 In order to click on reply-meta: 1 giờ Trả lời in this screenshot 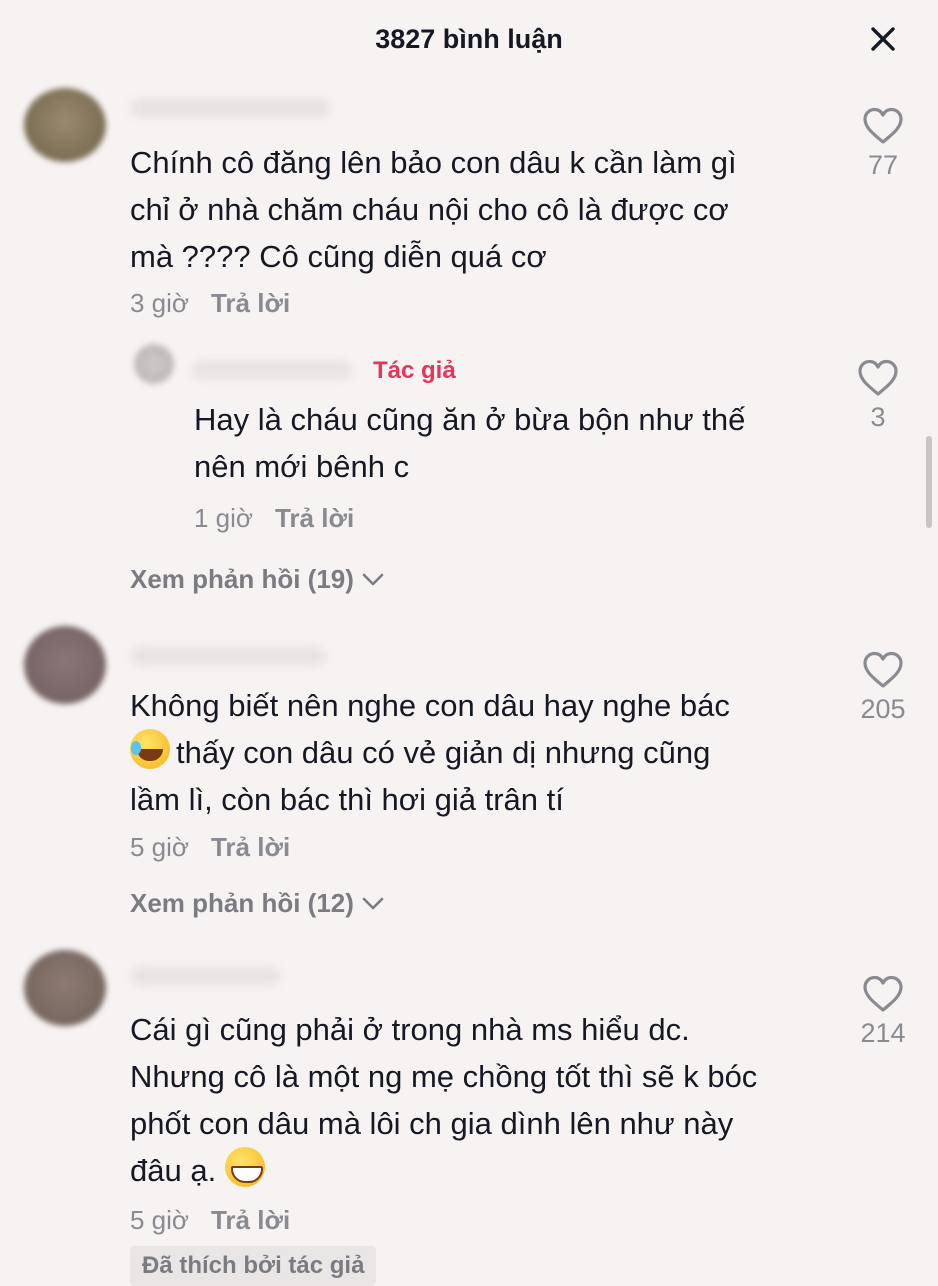, I will do `click(274, 518)`.